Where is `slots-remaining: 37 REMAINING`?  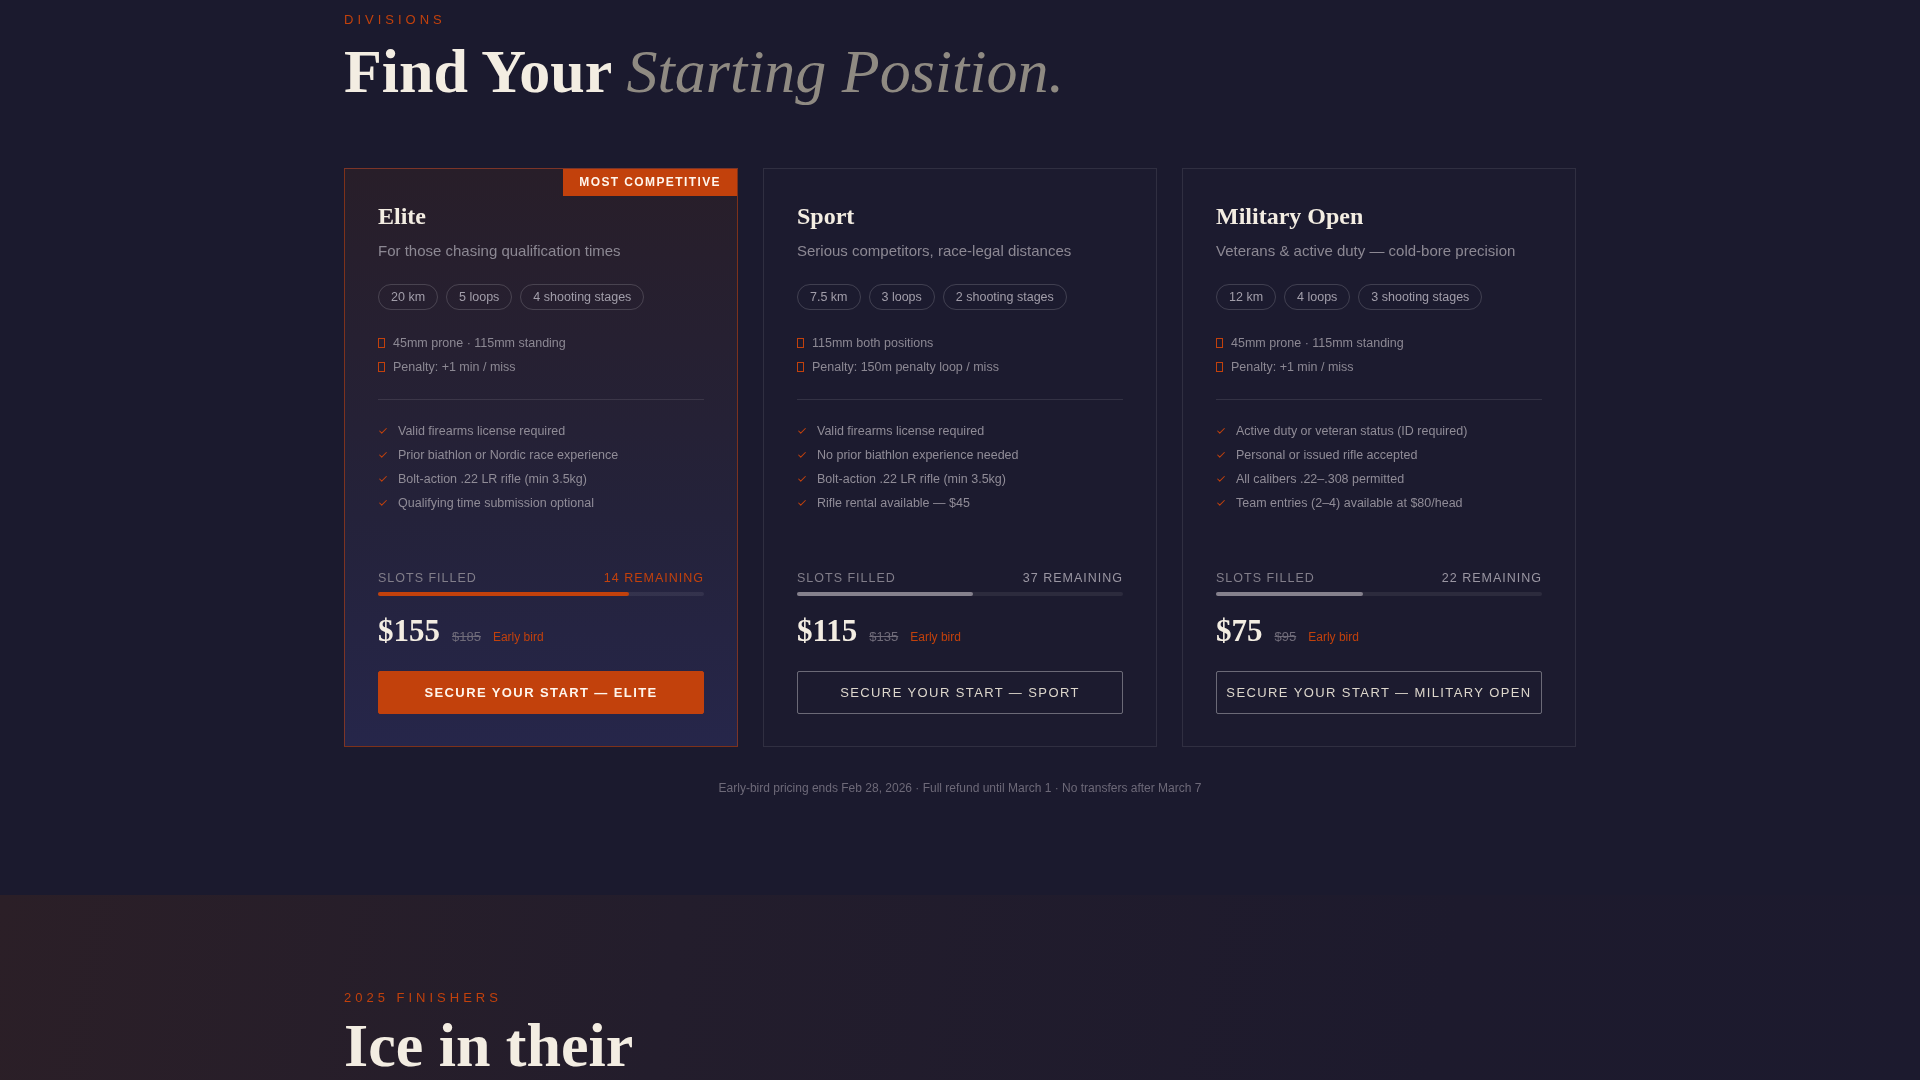
slots-remaining: 37 REMAINING is located at coordinates (1072, 578).